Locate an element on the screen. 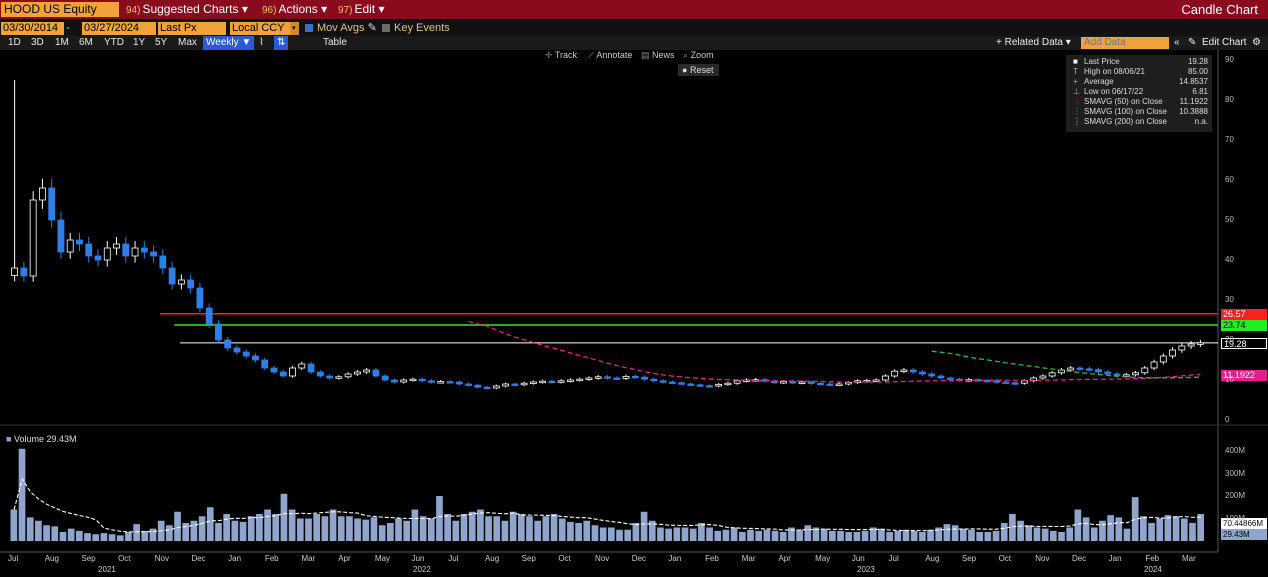 This screenshot has width=1268, height=577. mov-avgs-toggle: Mov Avgs ✎ is located at coordinates (341, 28).